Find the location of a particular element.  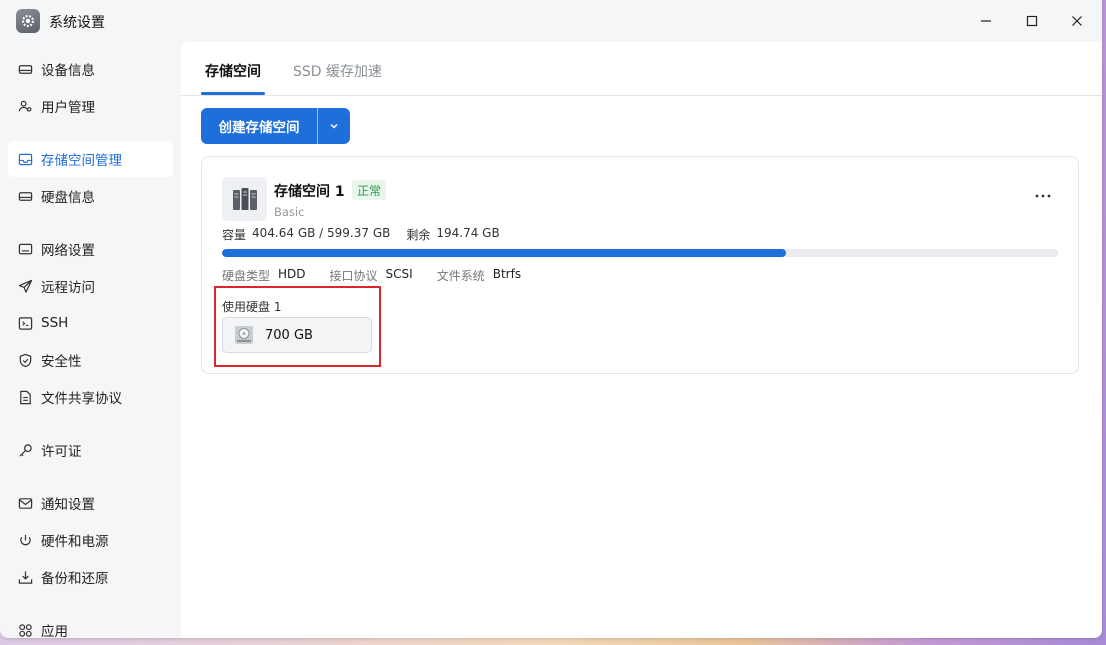

maximize-button is located at coordinates (1032, 21).